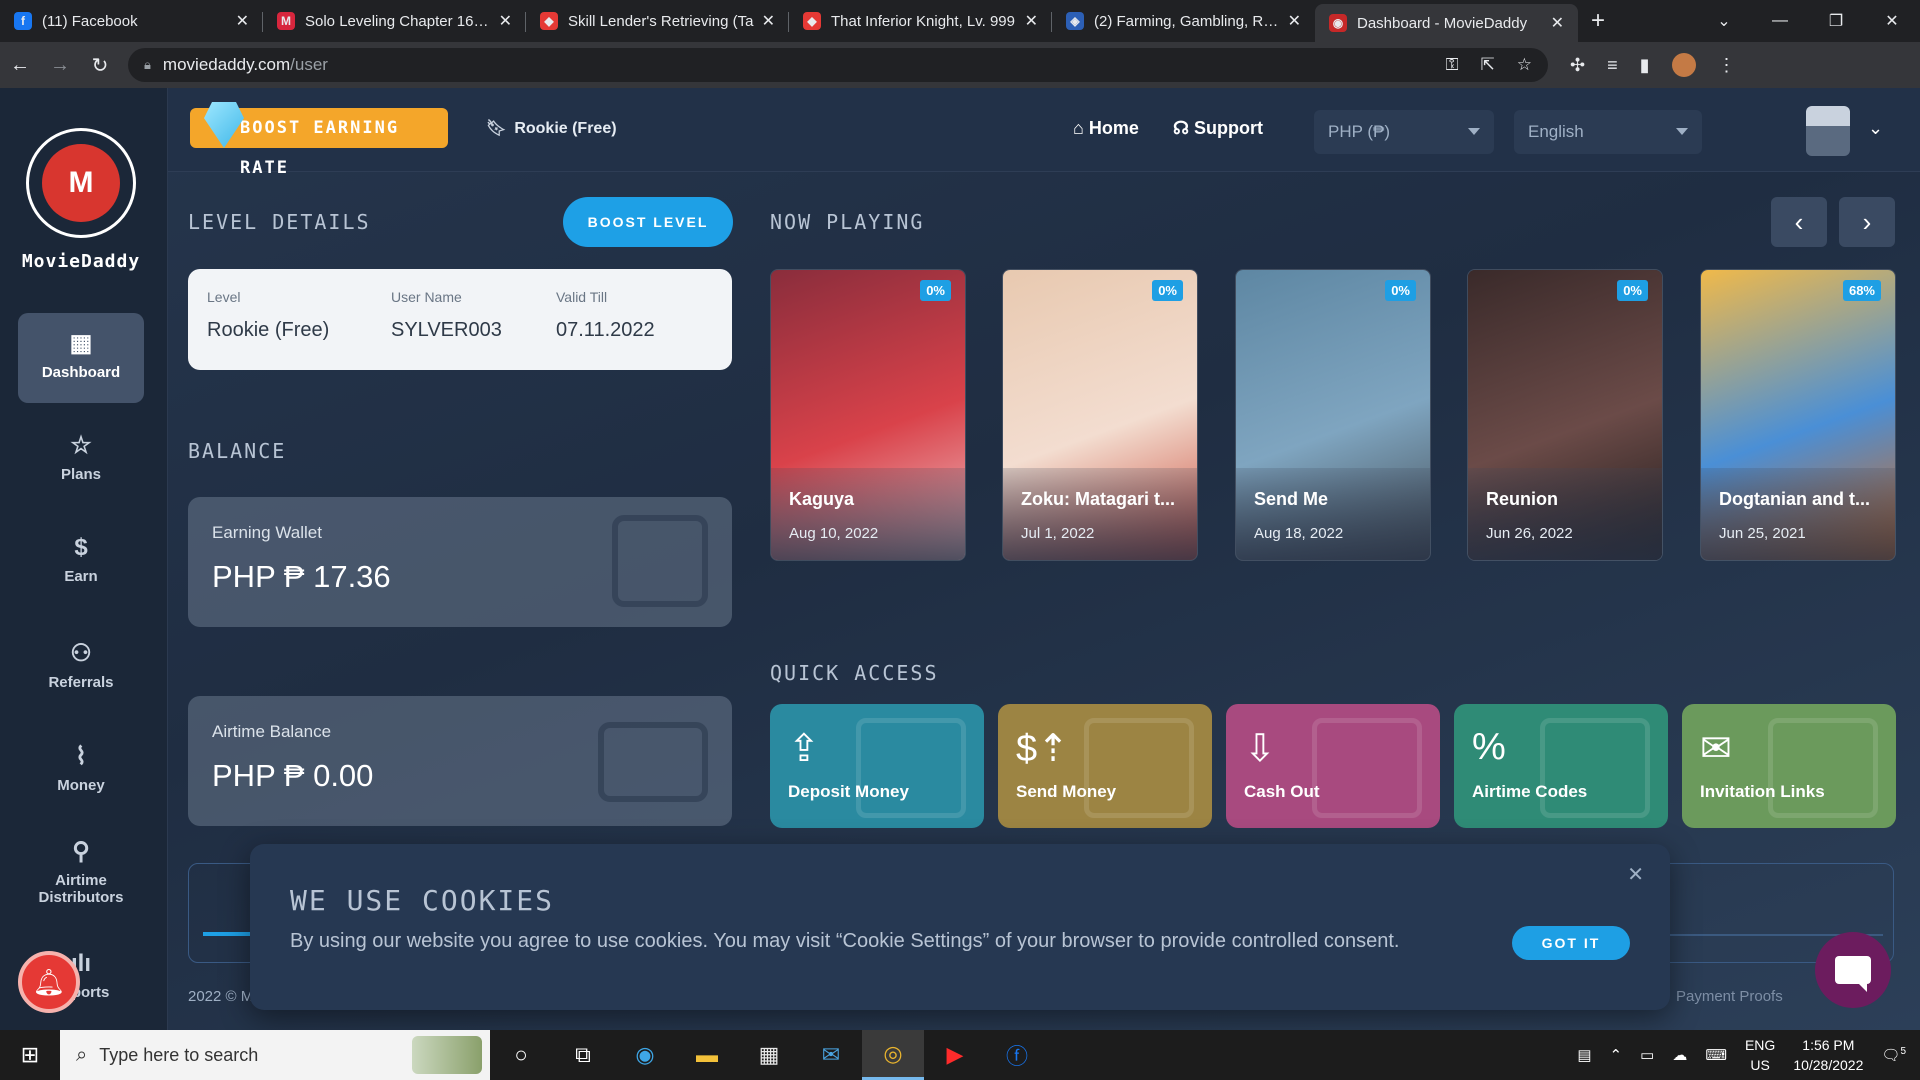 This screenshot has height=1080, width=1920. What do you see at coordinates (1729, 996) in the screenshot?
I see `payment-proofs-link: Payment Proofs` at bounding box center [1729, 996].